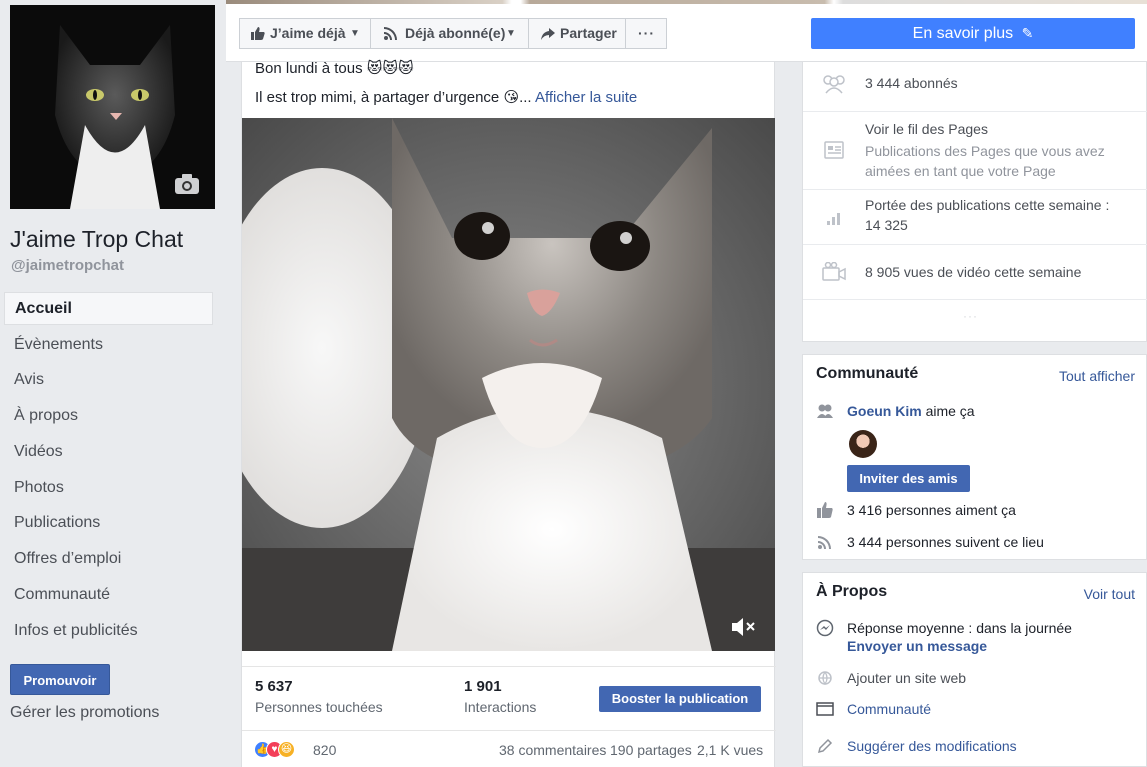 This screenshot has height=767, width=1147. I want to click on camera-icon, so click(187, 184).